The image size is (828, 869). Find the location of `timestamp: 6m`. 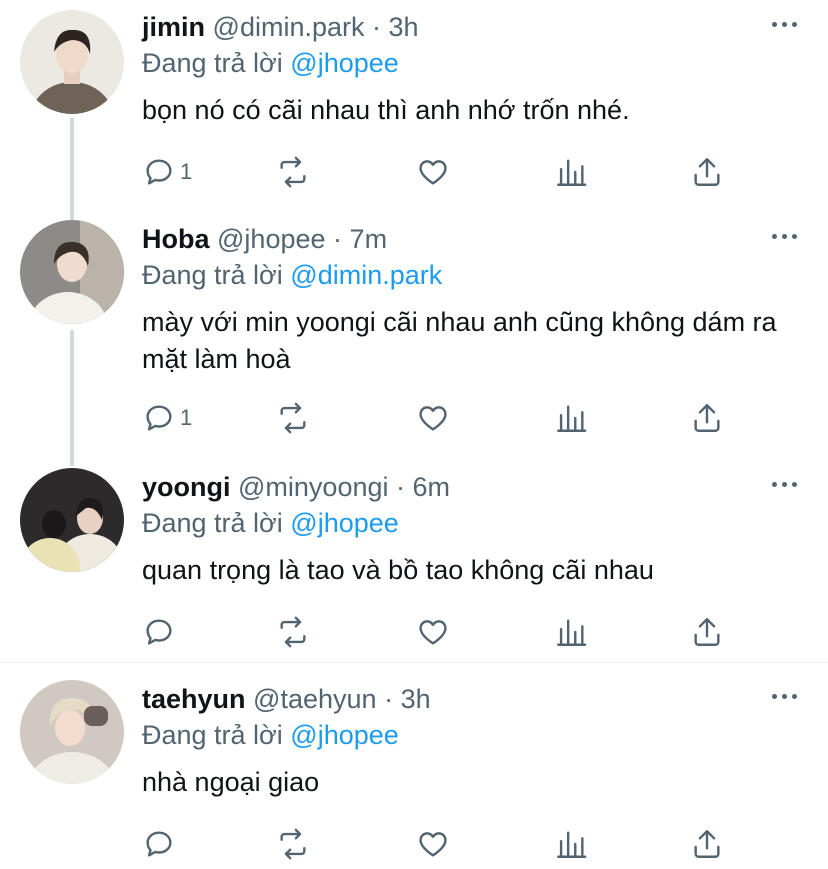

timestamp: 6m is located at coordinates (432, 487).